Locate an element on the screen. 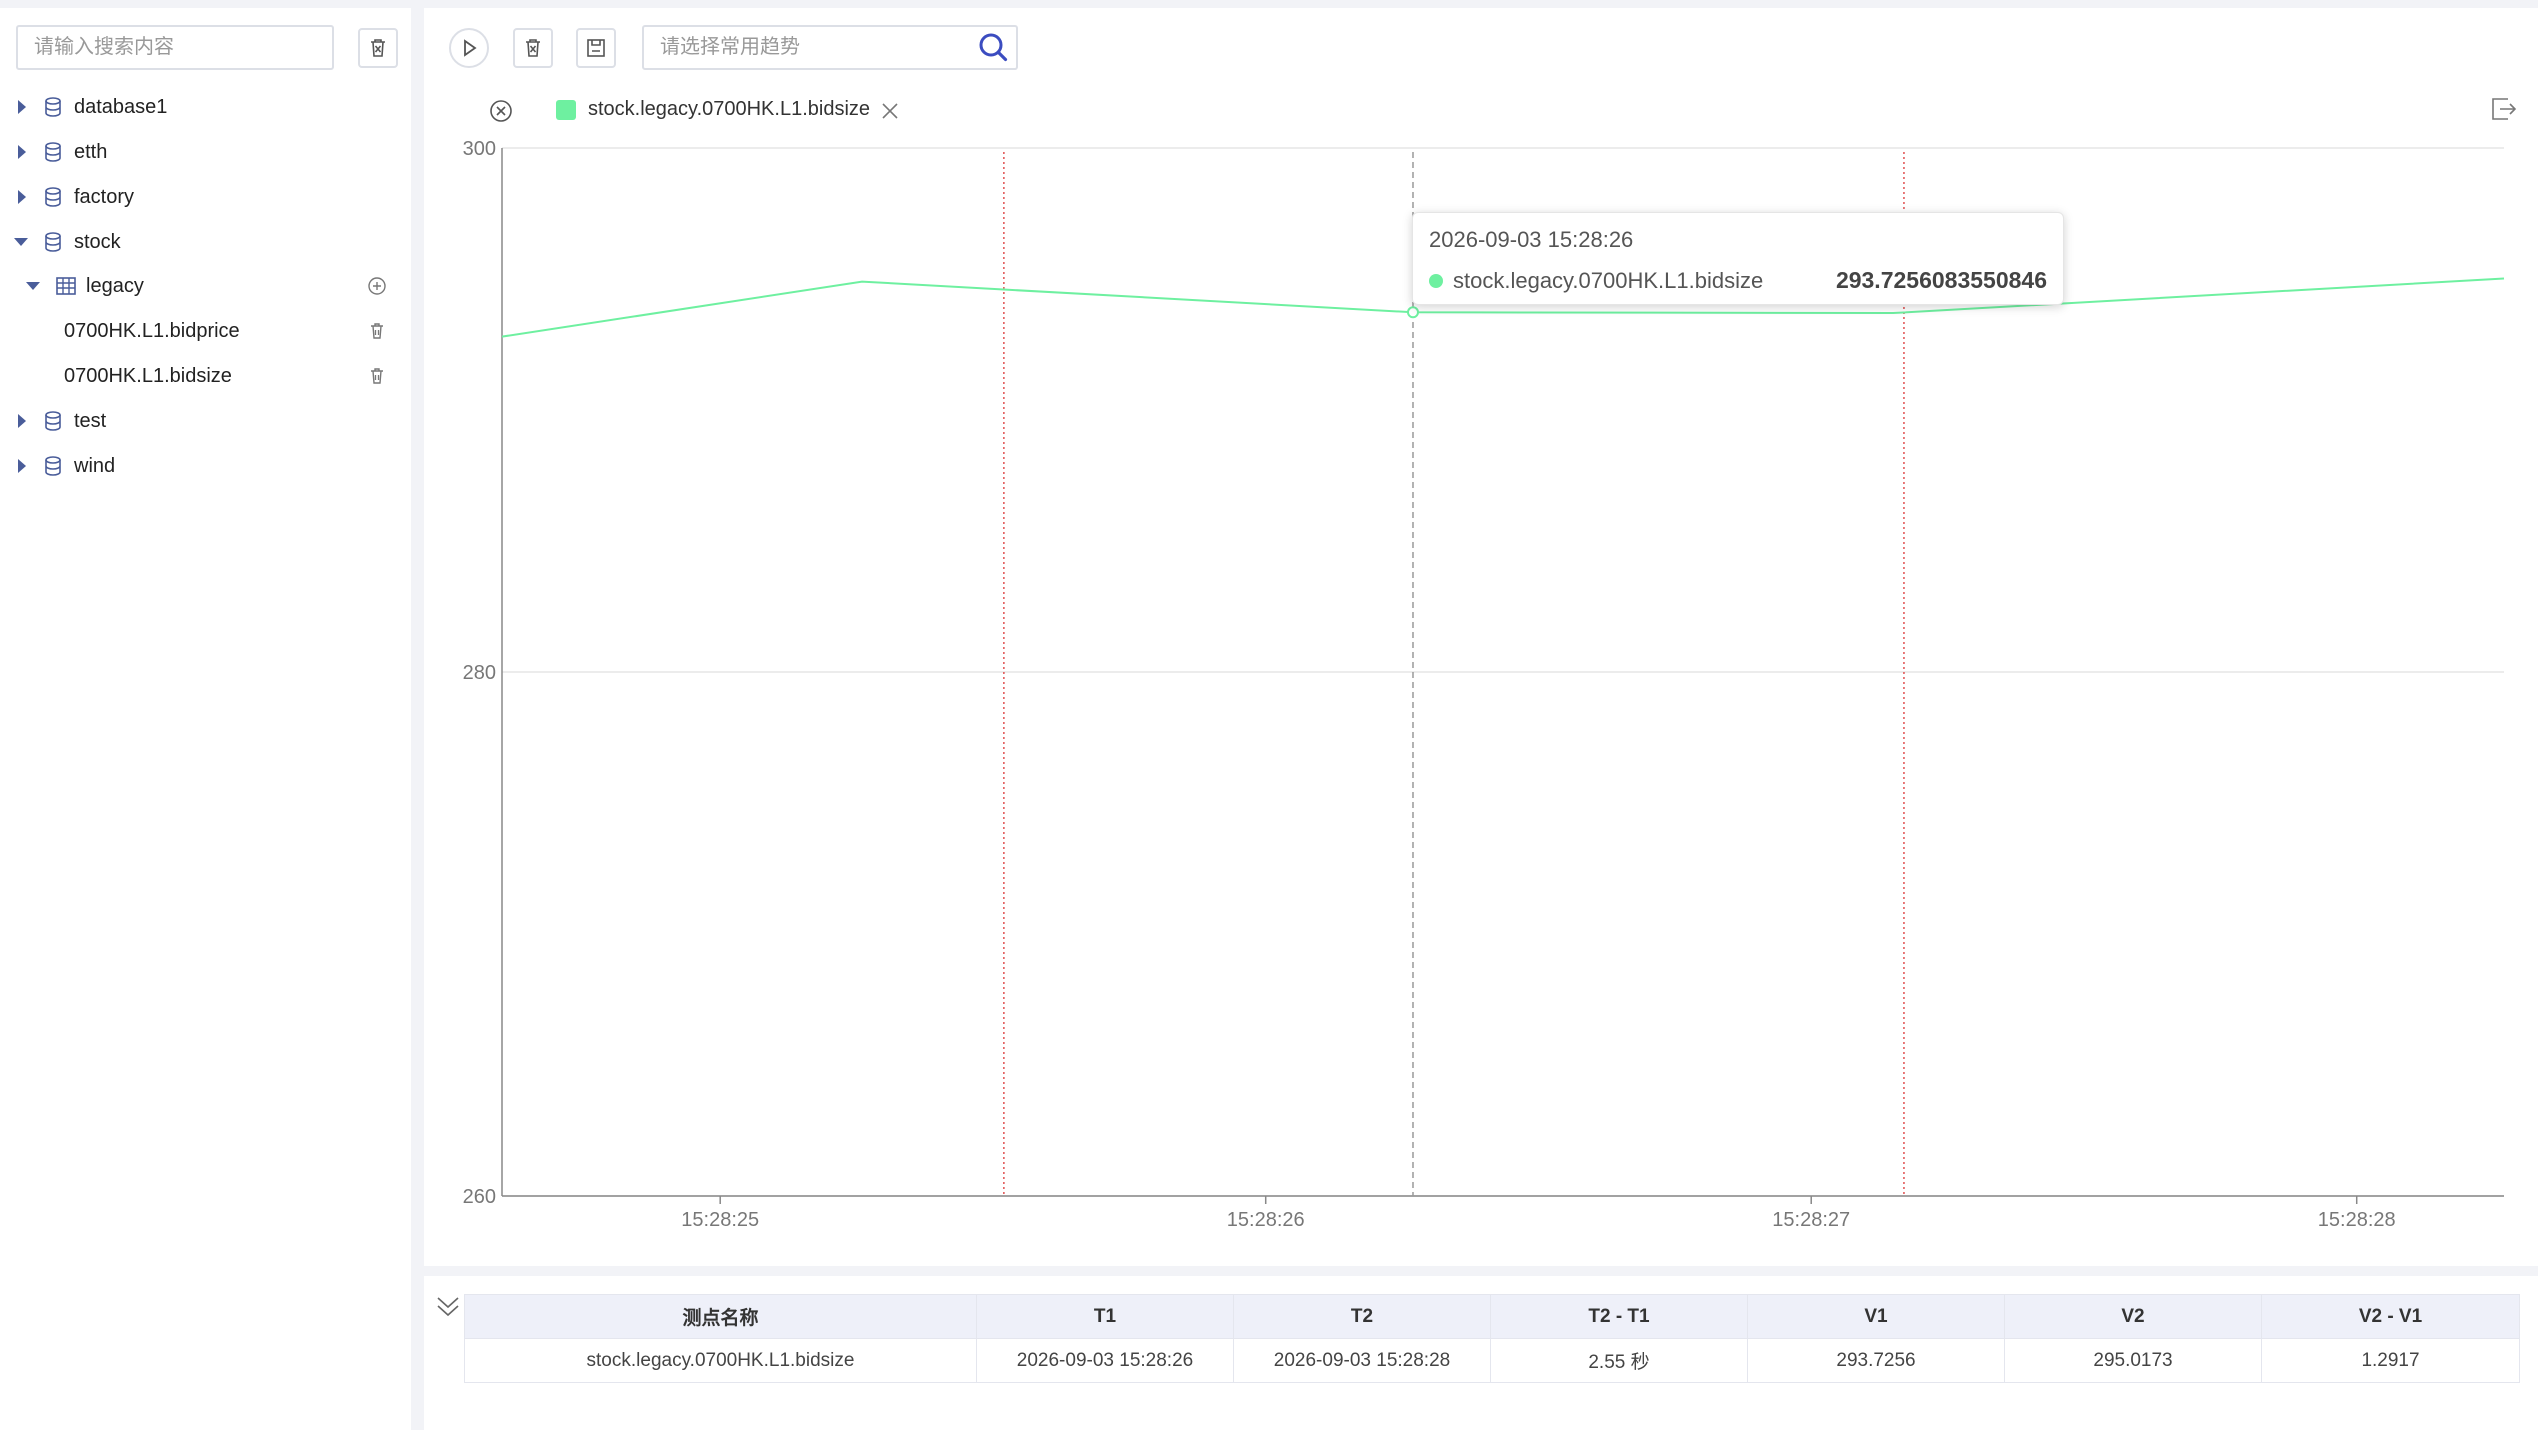 The height and width of the screenshot is (1430, 2538). tooltip-time: 2026-09-03 15:28:26 is located at coordinates (1531, 239).